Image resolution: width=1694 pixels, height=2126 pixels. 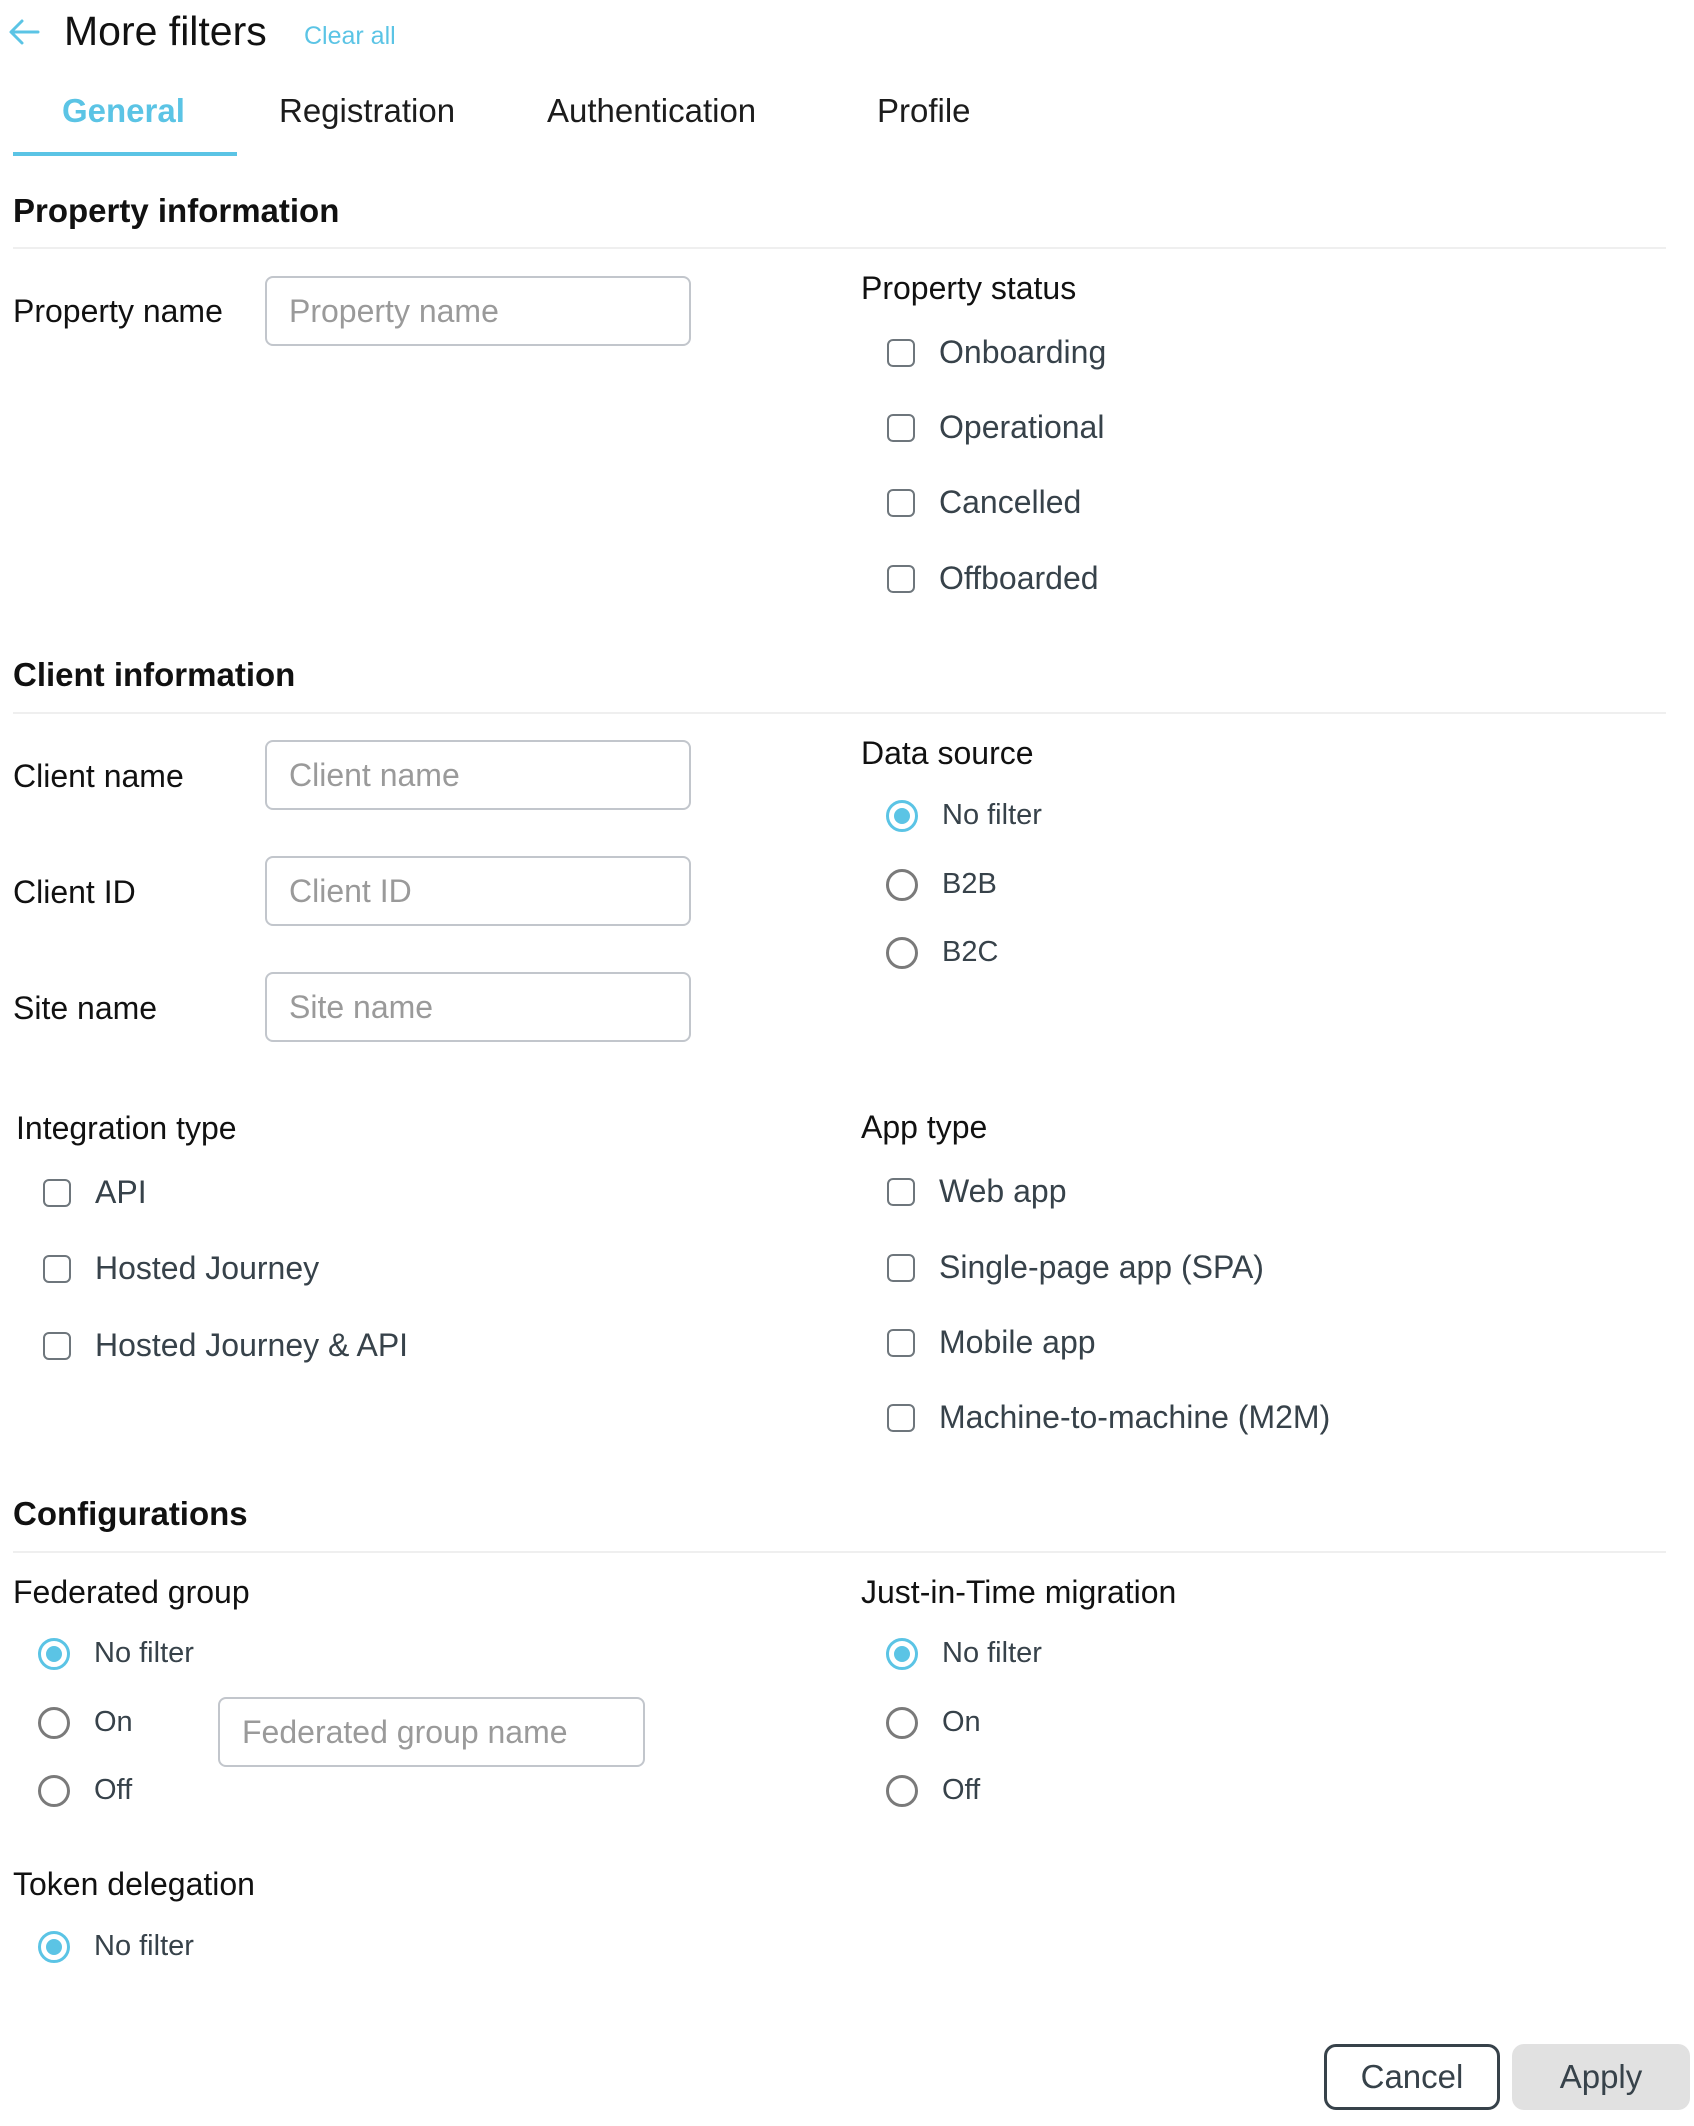 What do you see at coordinates (176, 210) in the screenshot?
I see `section-title-property-information: Property information` at bounding box center [176, 210].